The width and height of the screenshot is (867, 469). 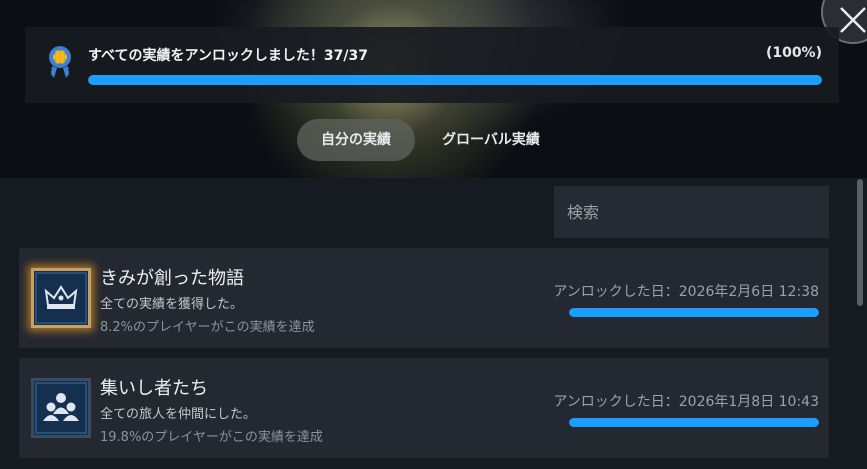 I want to click on people-icon, so click(x=61, y=408).